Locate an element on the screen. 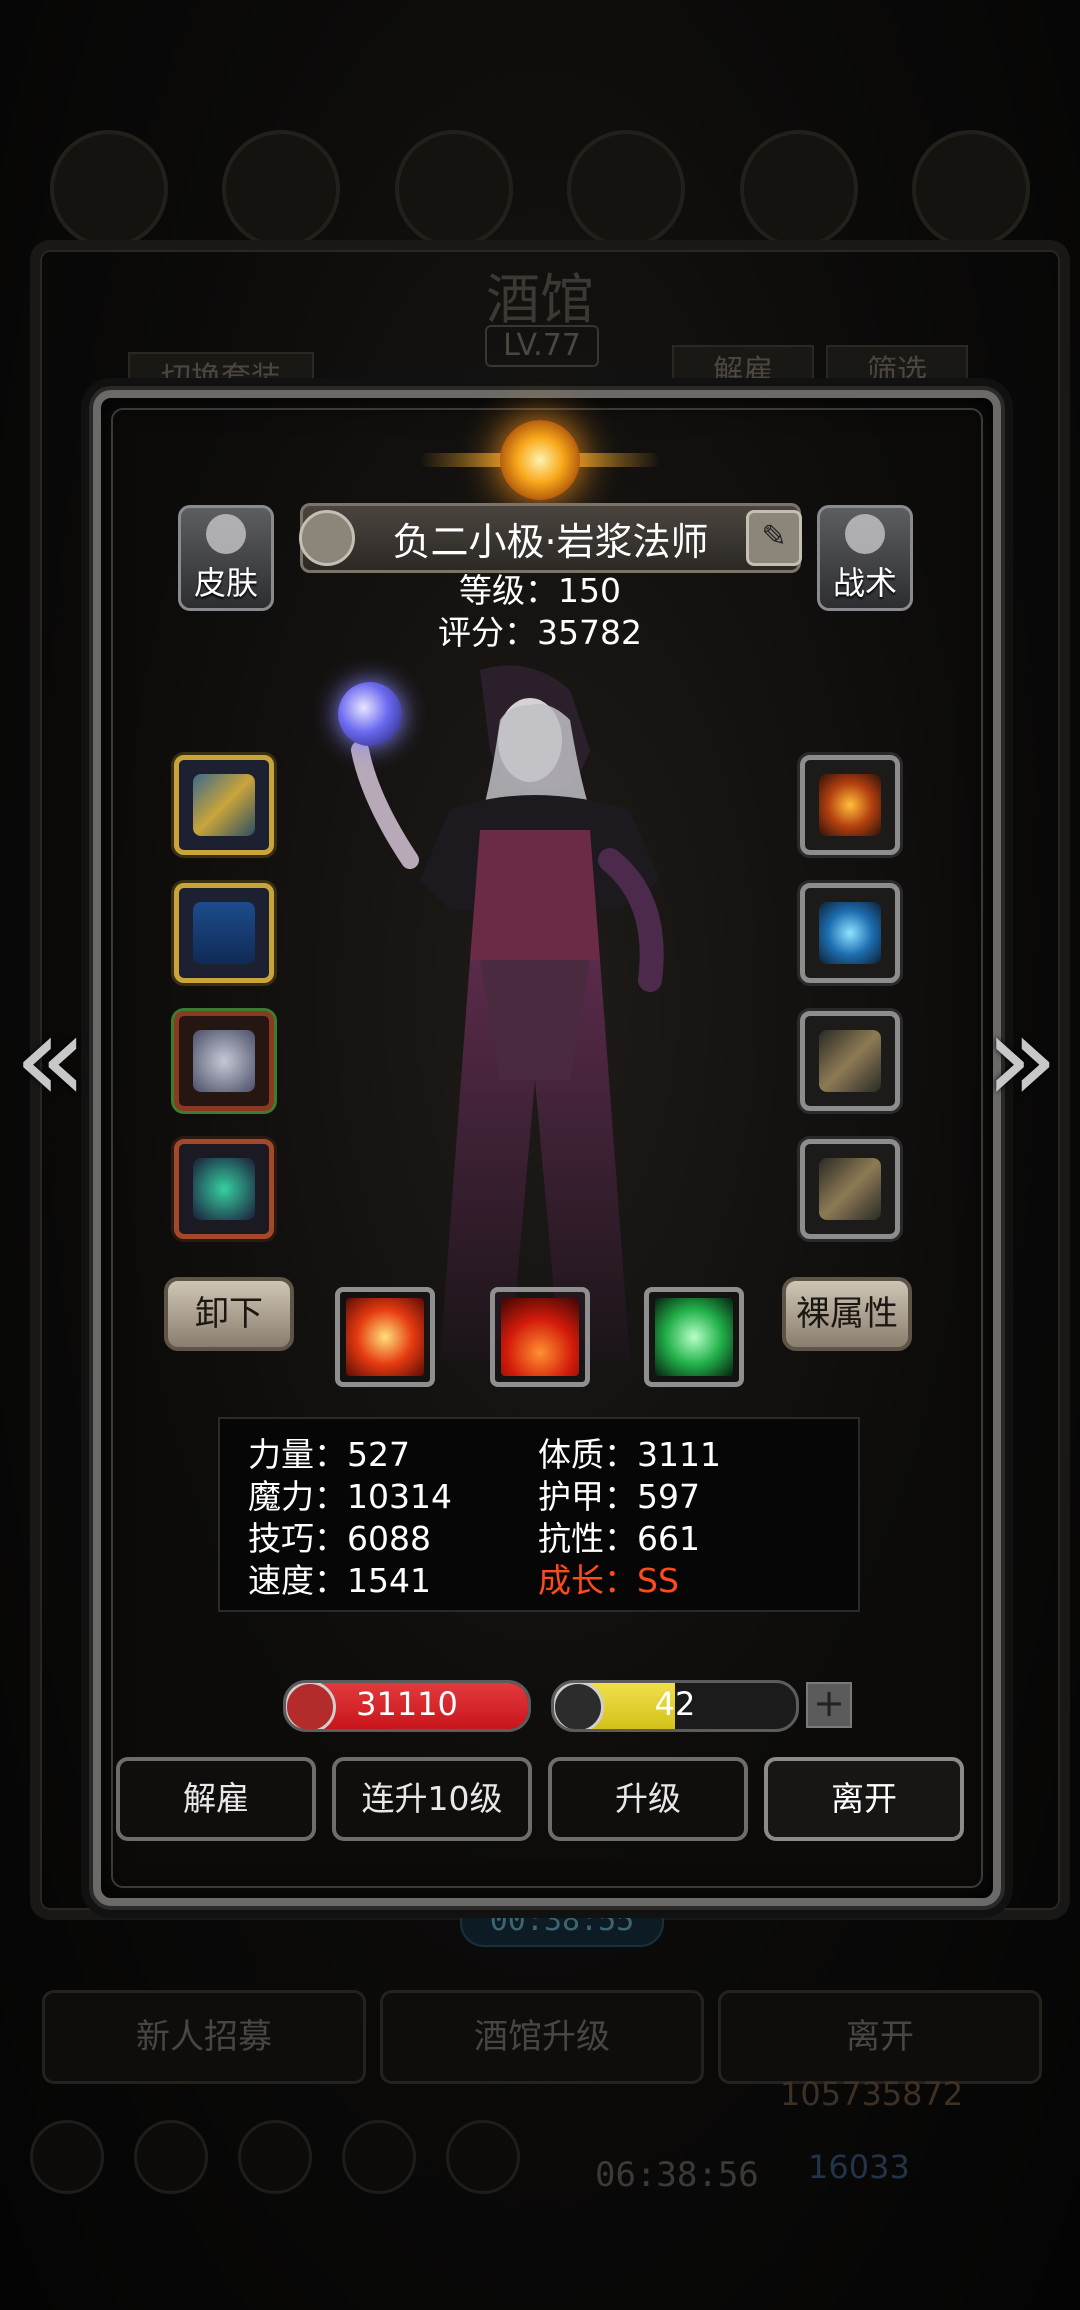  explosion-skill-icon is located at coordinates (385, 1337).